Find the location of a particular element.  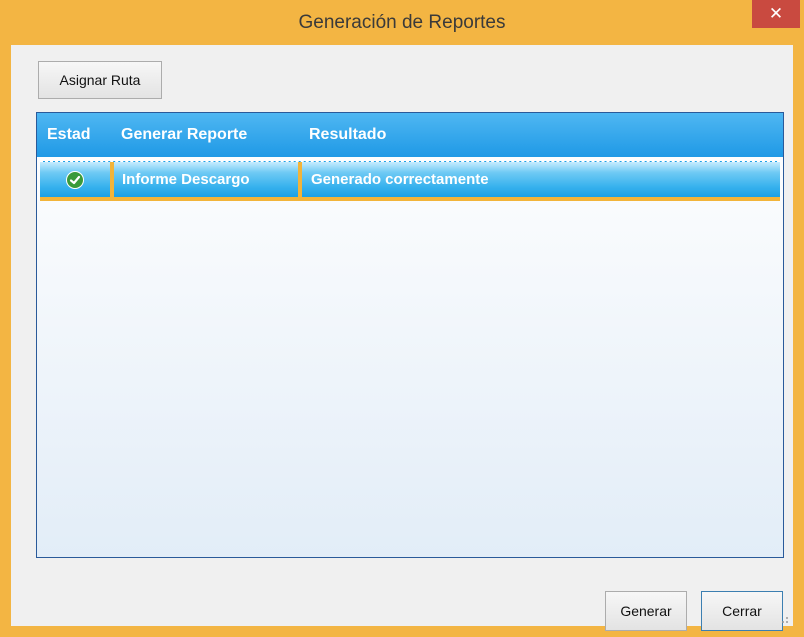

close-button: Cerrar is located at coordinates (742, 611).